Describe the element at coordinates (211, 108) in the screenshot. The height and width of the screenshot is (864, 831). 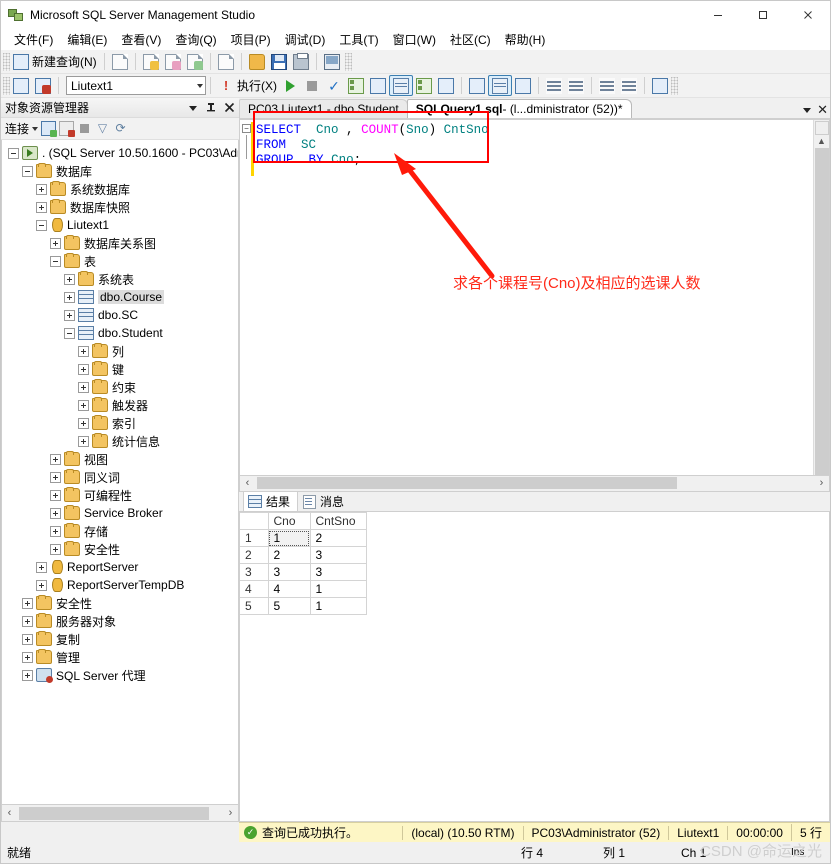
I see `pin-icon` at that location.